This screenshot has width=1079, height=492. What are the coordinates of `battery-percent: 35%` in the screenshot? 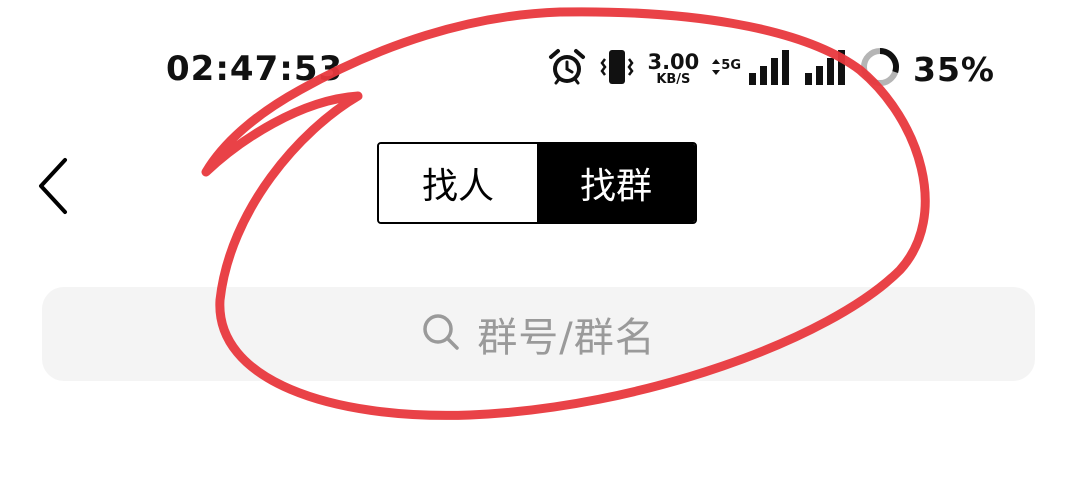 It's located at (954, 69).